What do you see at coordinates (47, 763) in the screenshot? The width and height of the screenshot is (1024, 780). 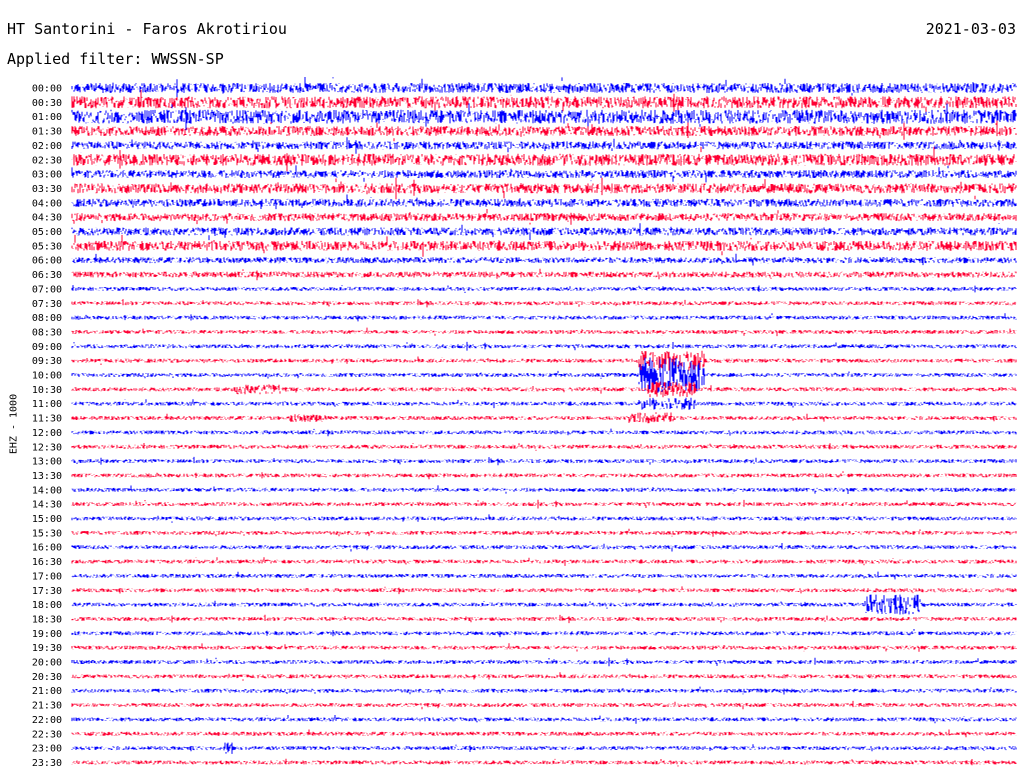 I see `time-tick-2330: 23:30` at bounding box center [47, 763].